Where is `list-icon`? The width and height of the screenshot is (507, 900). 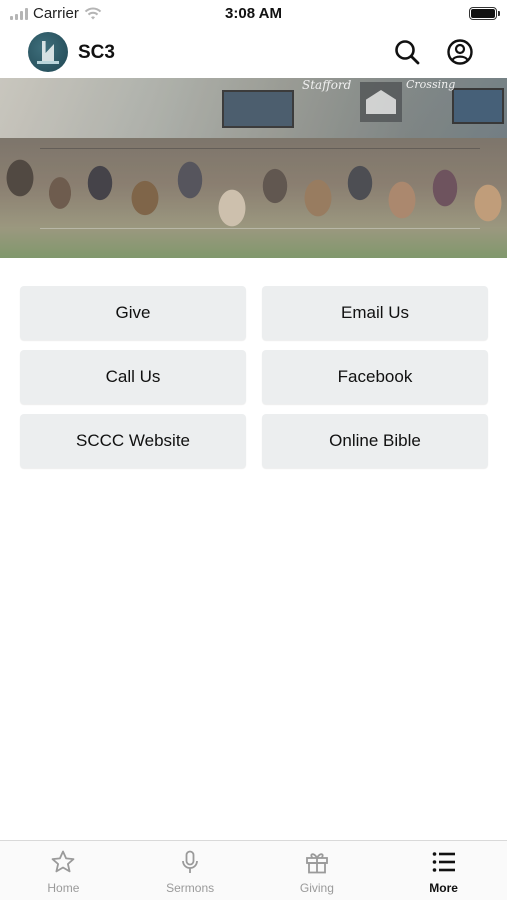
list-icon is located at coordinates (443, 862).